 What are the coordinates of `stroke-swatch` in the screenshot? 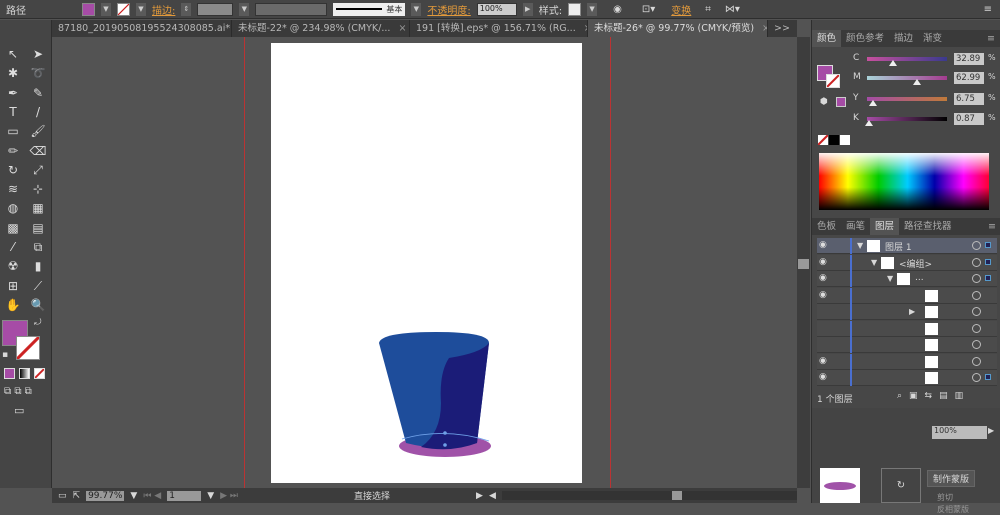 It's located at (123, 9).